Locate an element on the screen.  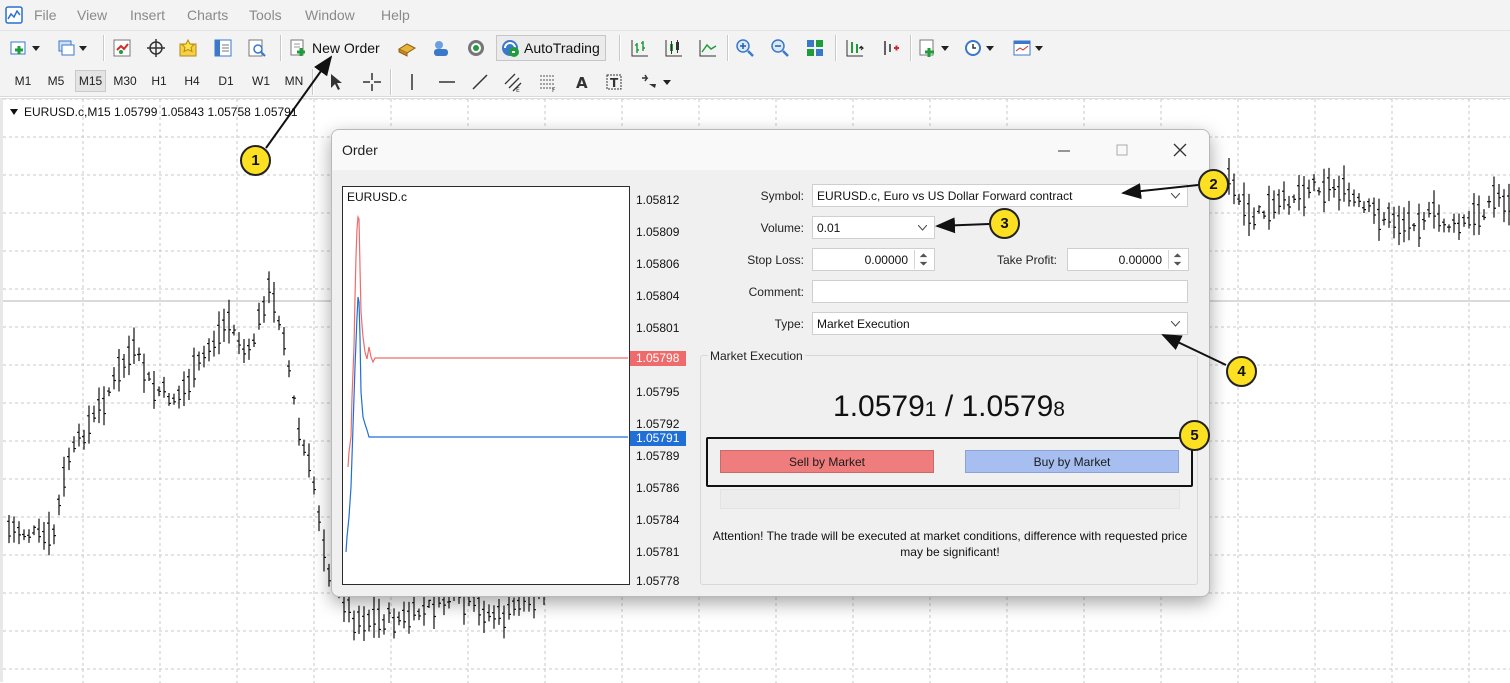
comment-input is located at coordinates (1000, 291).